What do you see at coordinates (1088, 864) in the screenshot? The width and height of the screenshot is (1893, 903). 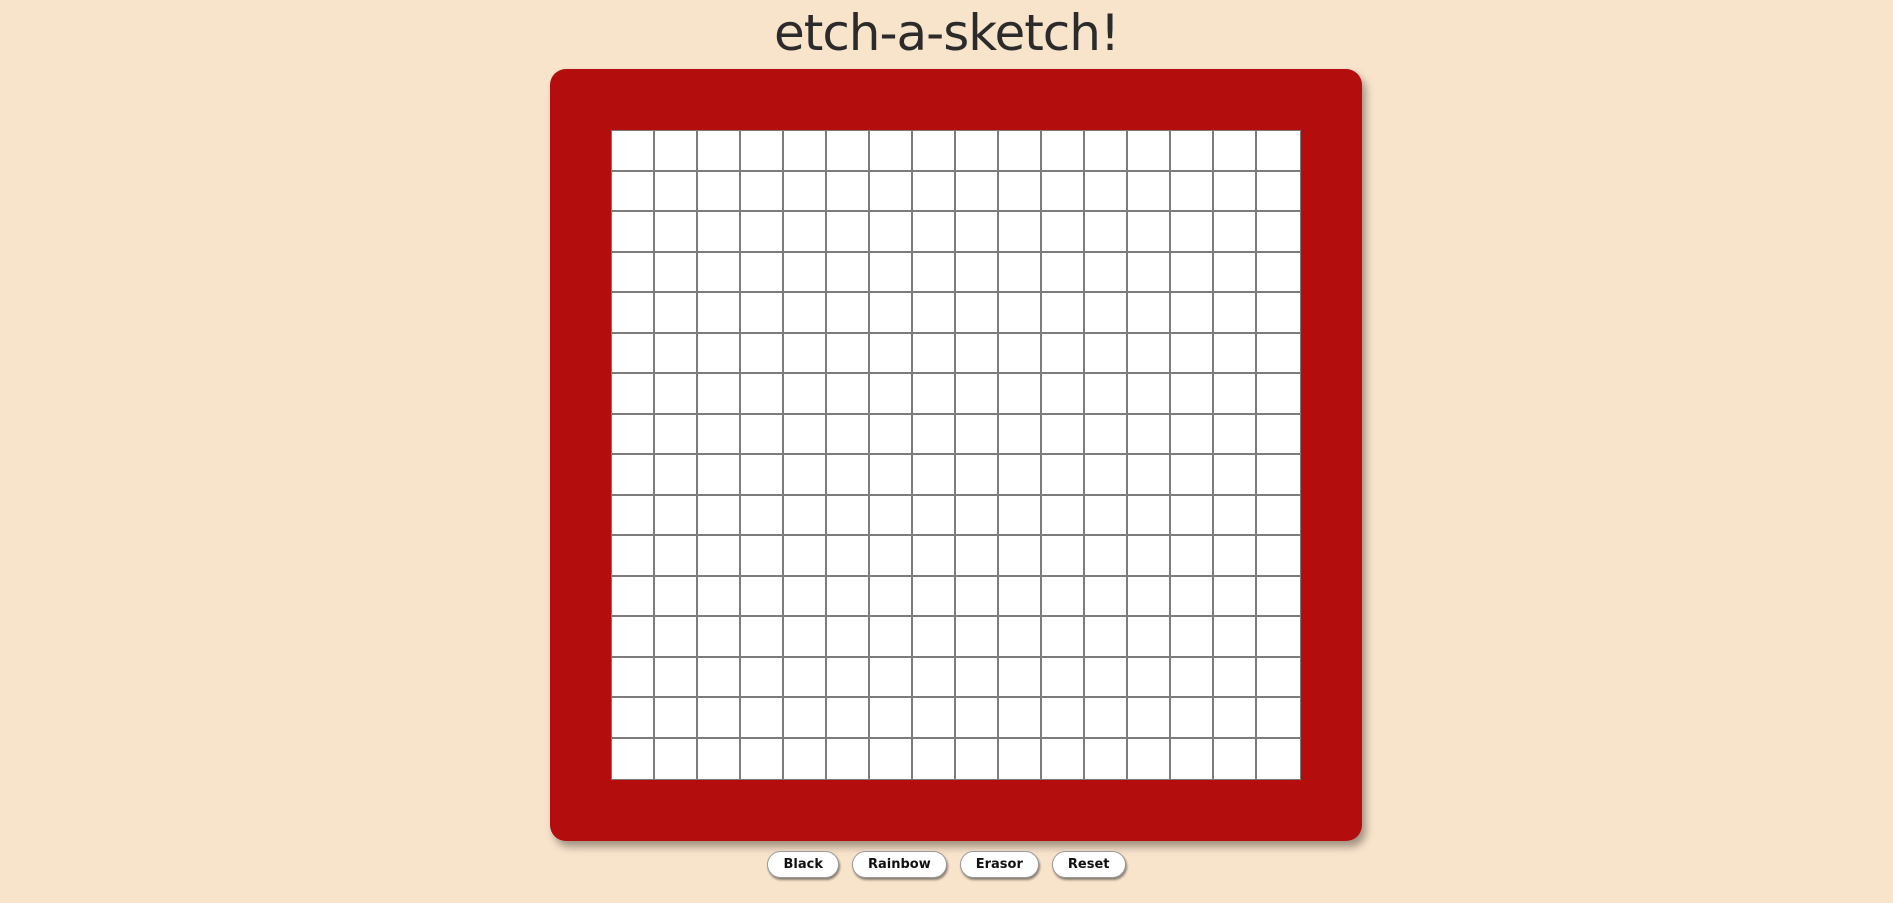 I see `reset-button: Reset` at bounding box center [1088, 864].